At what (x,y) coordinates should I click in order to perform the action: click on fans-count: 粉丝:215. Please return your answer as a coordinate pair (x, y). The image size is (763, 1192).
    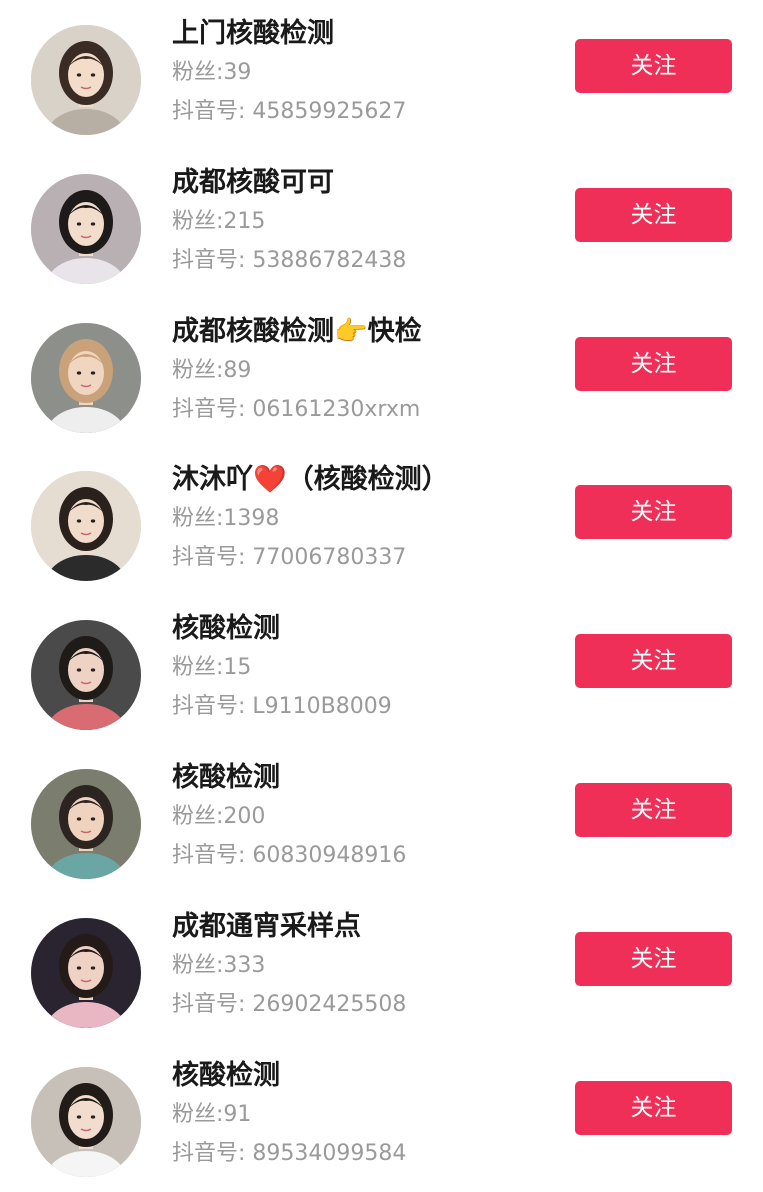
    Looking at the image, I should click on (219, 221).